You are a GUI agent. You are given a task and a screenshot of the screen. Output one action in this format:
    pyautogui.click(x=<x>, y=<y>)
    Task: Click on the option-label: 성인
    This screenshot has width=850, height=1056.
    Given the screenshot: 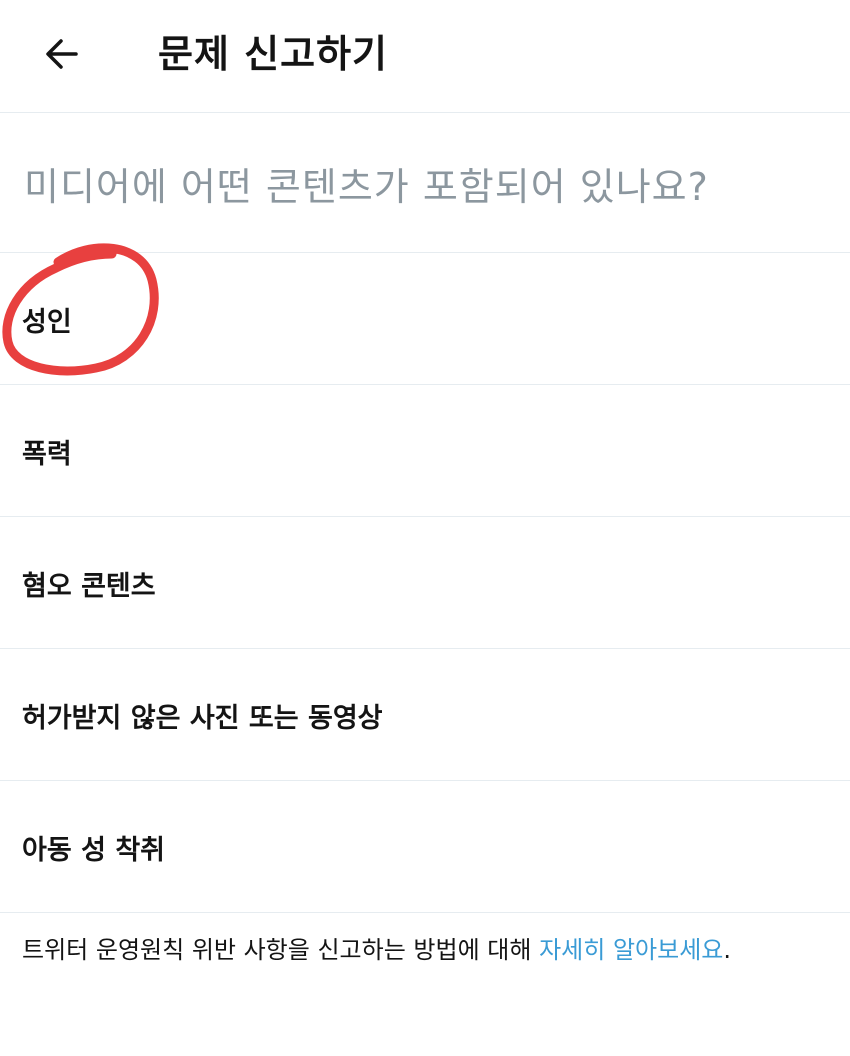 What is the action you would take?
    pyautogui.click(x=47, y=322)
    